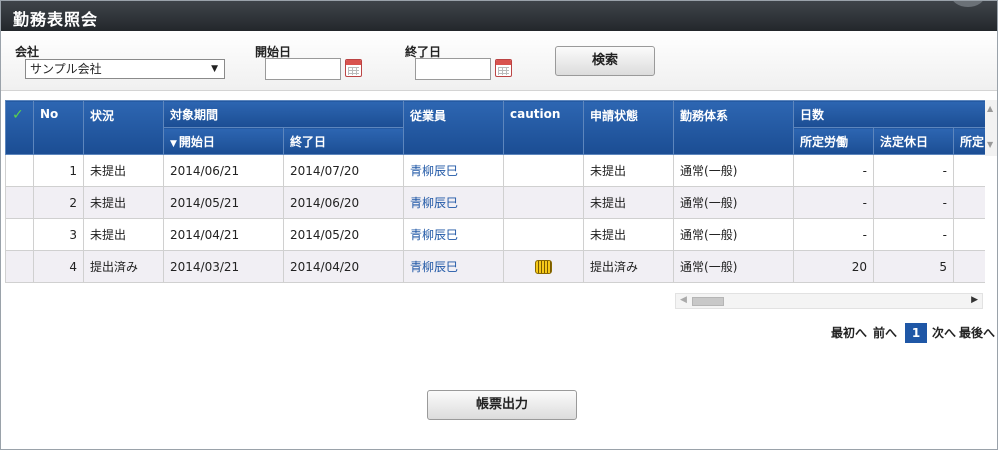 This screenshot has height=450, width=998. What do you see at coordinates (223, 170) in the screenshot?
I see `row-start-date: 2014/06/21` at bounding box center [223, 170].